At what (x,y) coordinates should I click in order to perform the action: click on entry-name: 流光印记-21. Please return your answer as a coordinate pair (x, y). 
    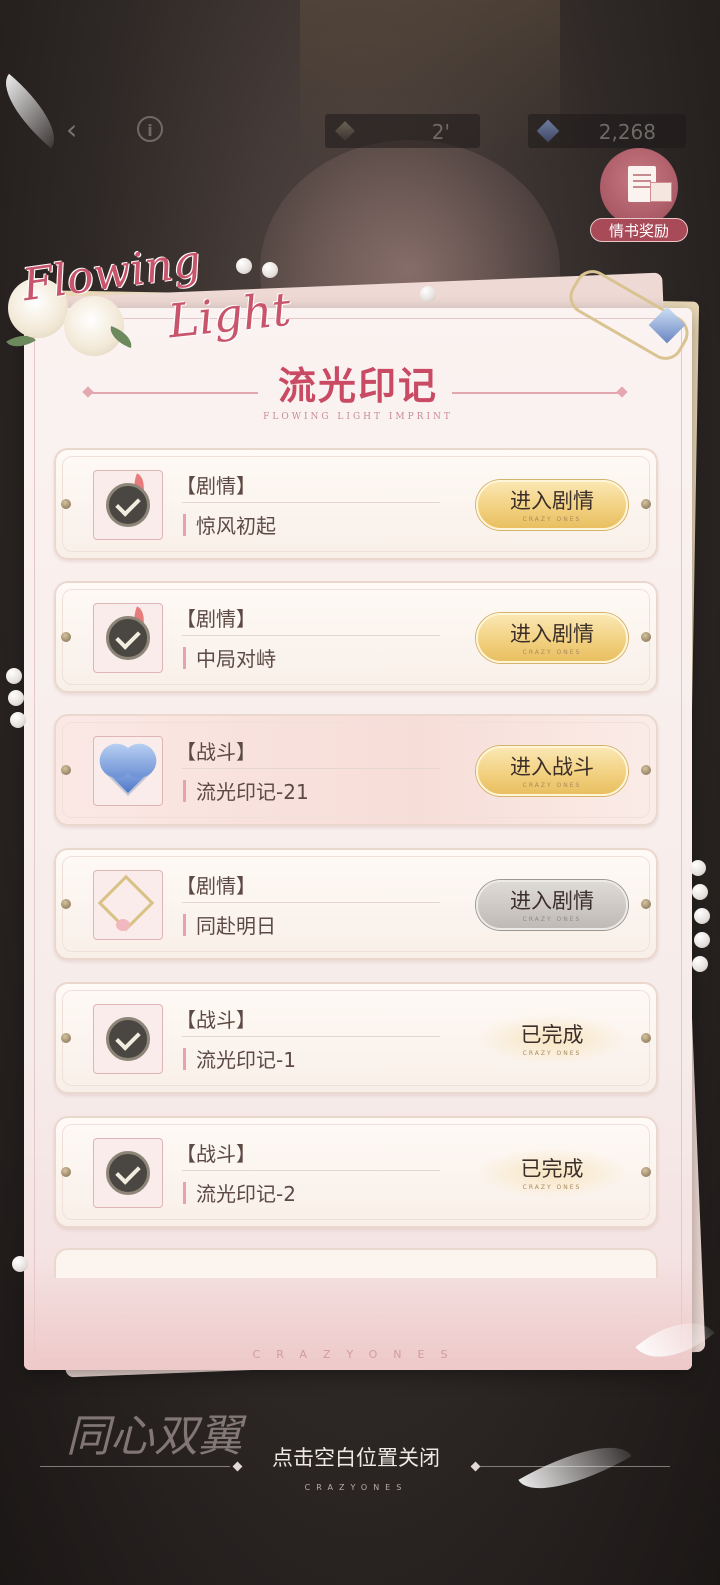
    Looking at the image, I should click on (252, 792).